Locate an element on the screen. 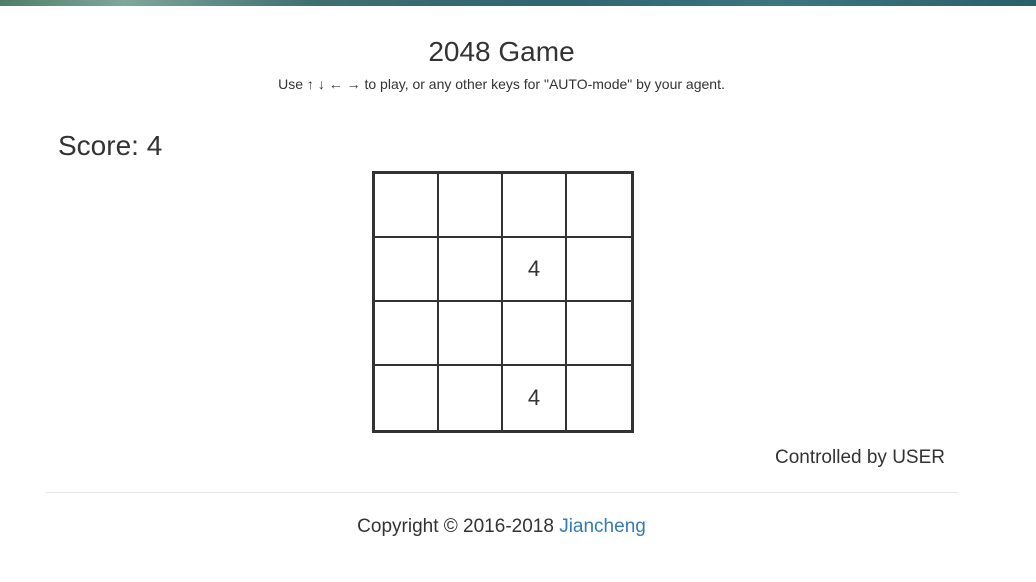  page-title: 2048 Game is located at coordinates (501, 51).